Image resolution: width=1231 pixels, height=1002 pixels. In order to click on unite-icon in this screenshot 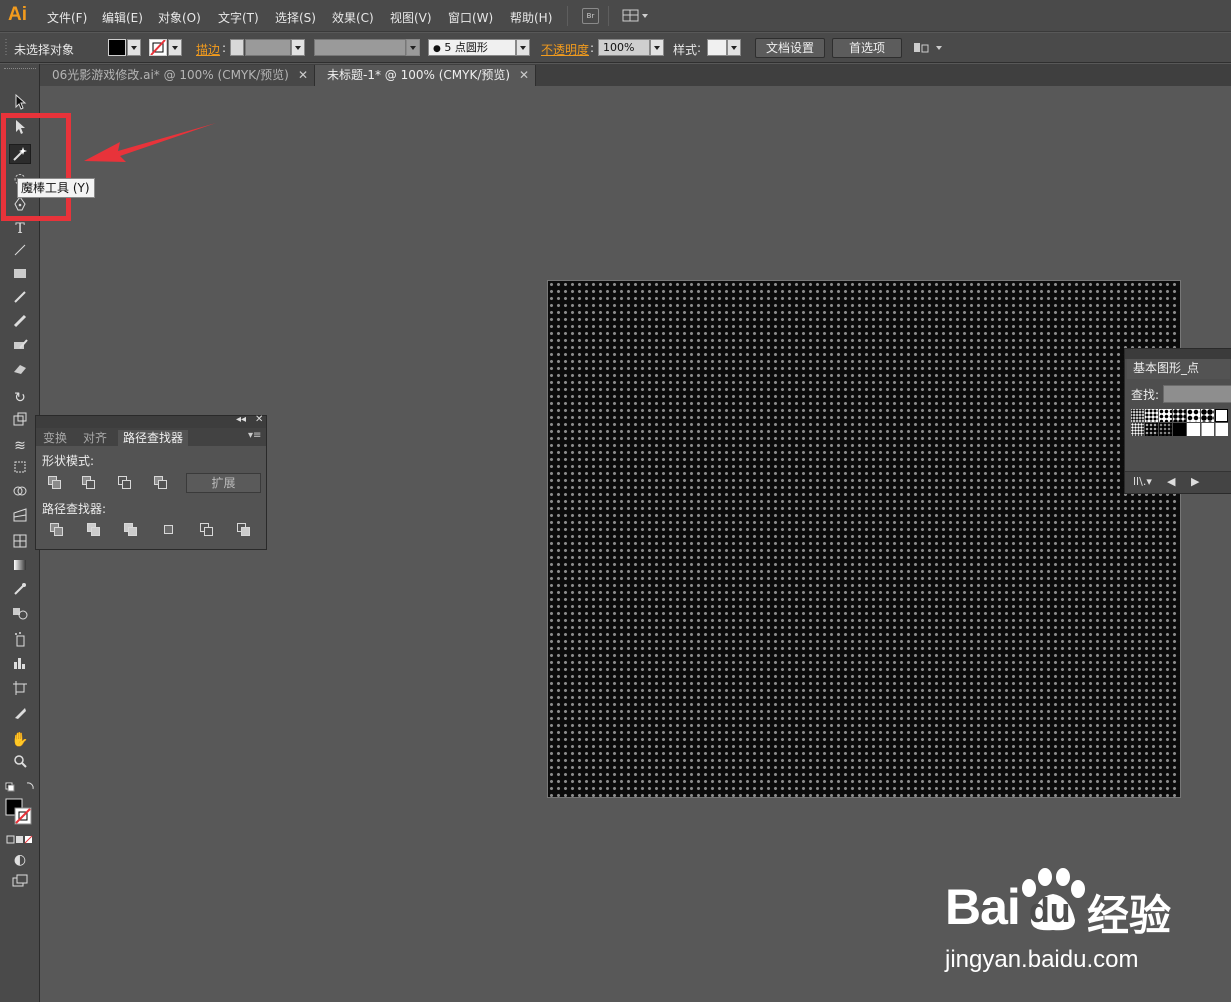, I will do `click(55, 483)`.